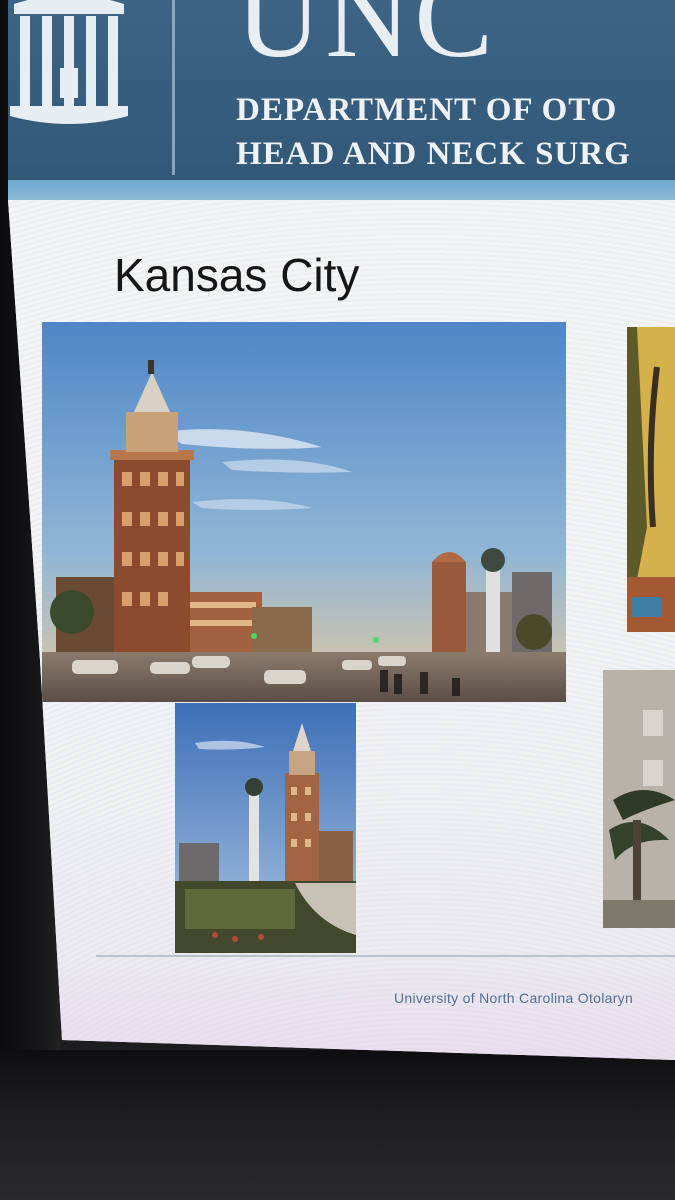 This screenshot has height=1200, width=675. I want to click on slide-footer: University of North Carolina Otolaryn, so click(514, 998).